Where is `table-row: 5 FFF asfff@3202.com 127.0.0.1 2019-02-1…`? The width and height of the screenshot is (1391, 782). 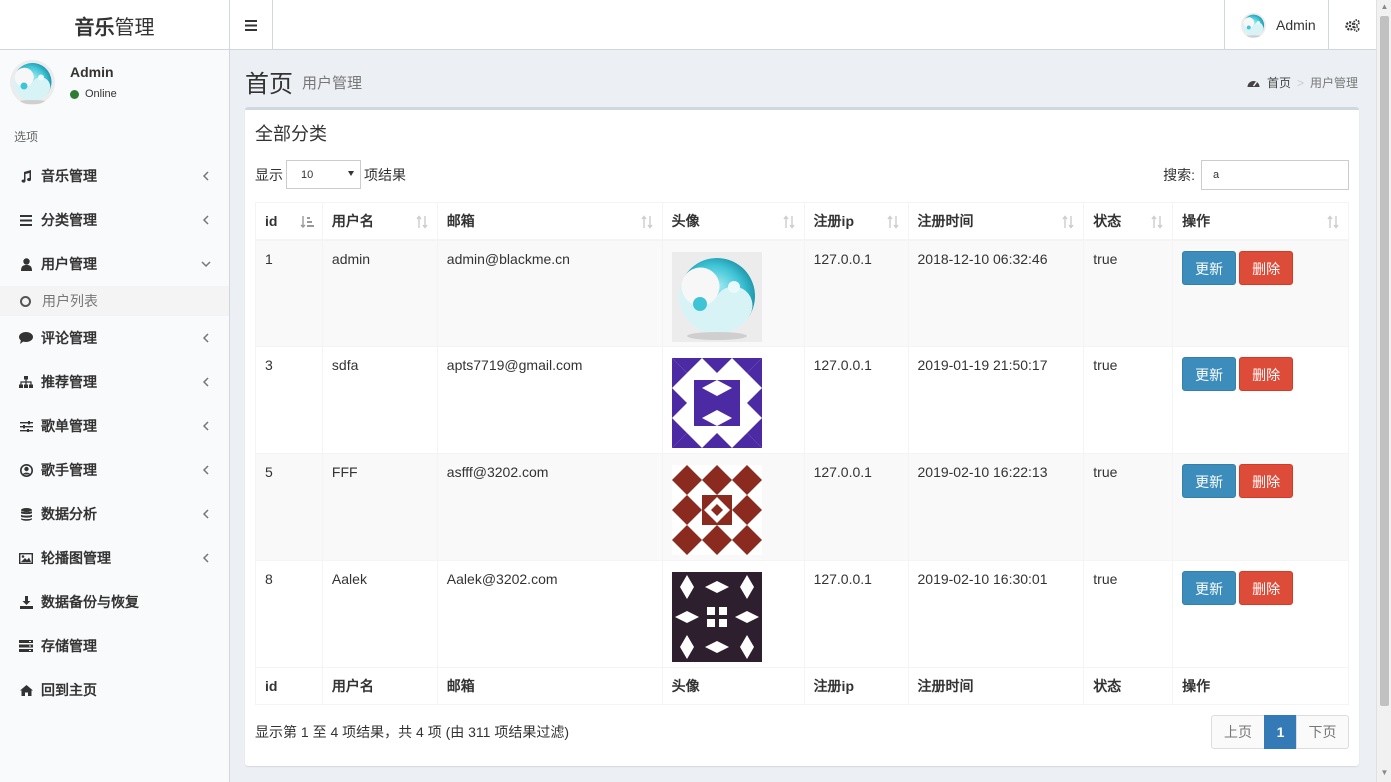 table-row: 5 FFF asfff@3202.com 127.0.0.1 2019-02-1… is located at coordinates (802, 507).